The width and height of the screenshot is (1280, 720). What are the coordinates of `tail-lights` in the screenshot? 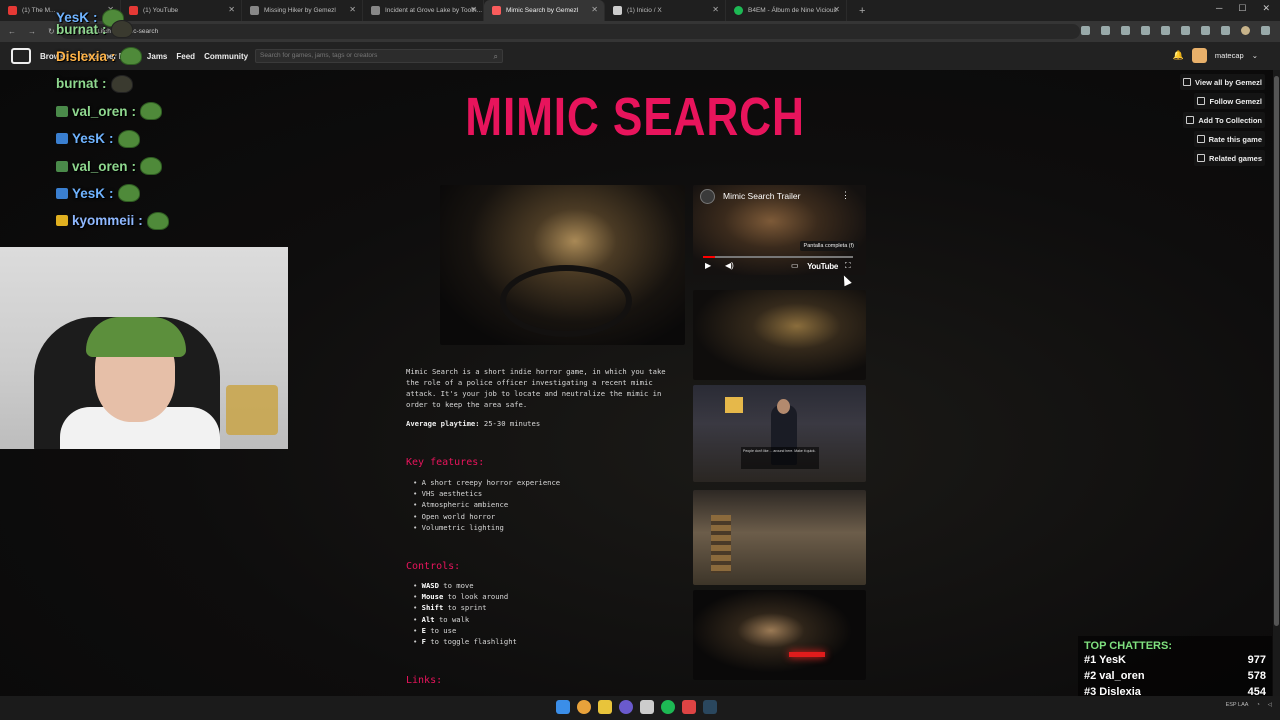 It's located at (807, 654).